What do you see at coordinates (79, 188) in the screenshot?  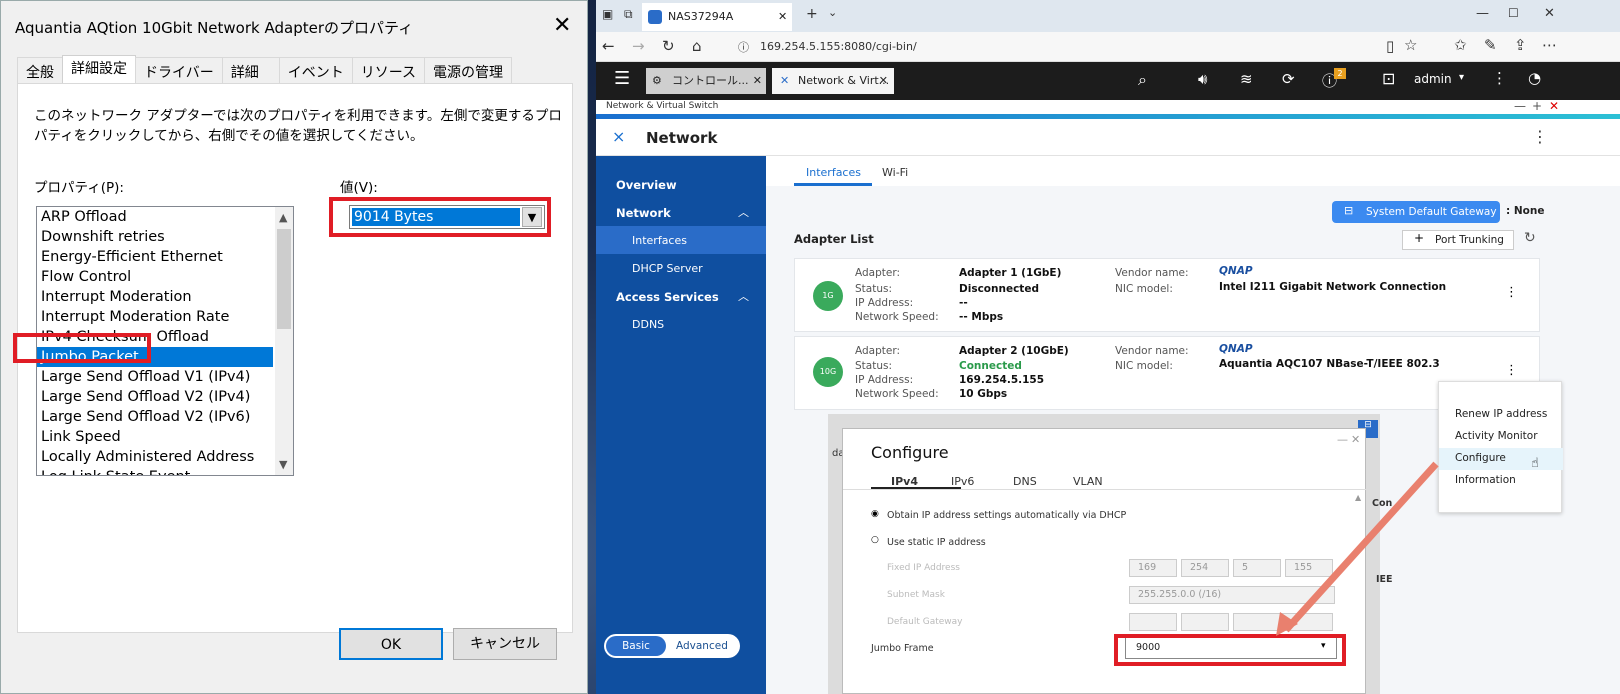 I see `property-label: プロパティ(P):` at bounding box center [79, 188].